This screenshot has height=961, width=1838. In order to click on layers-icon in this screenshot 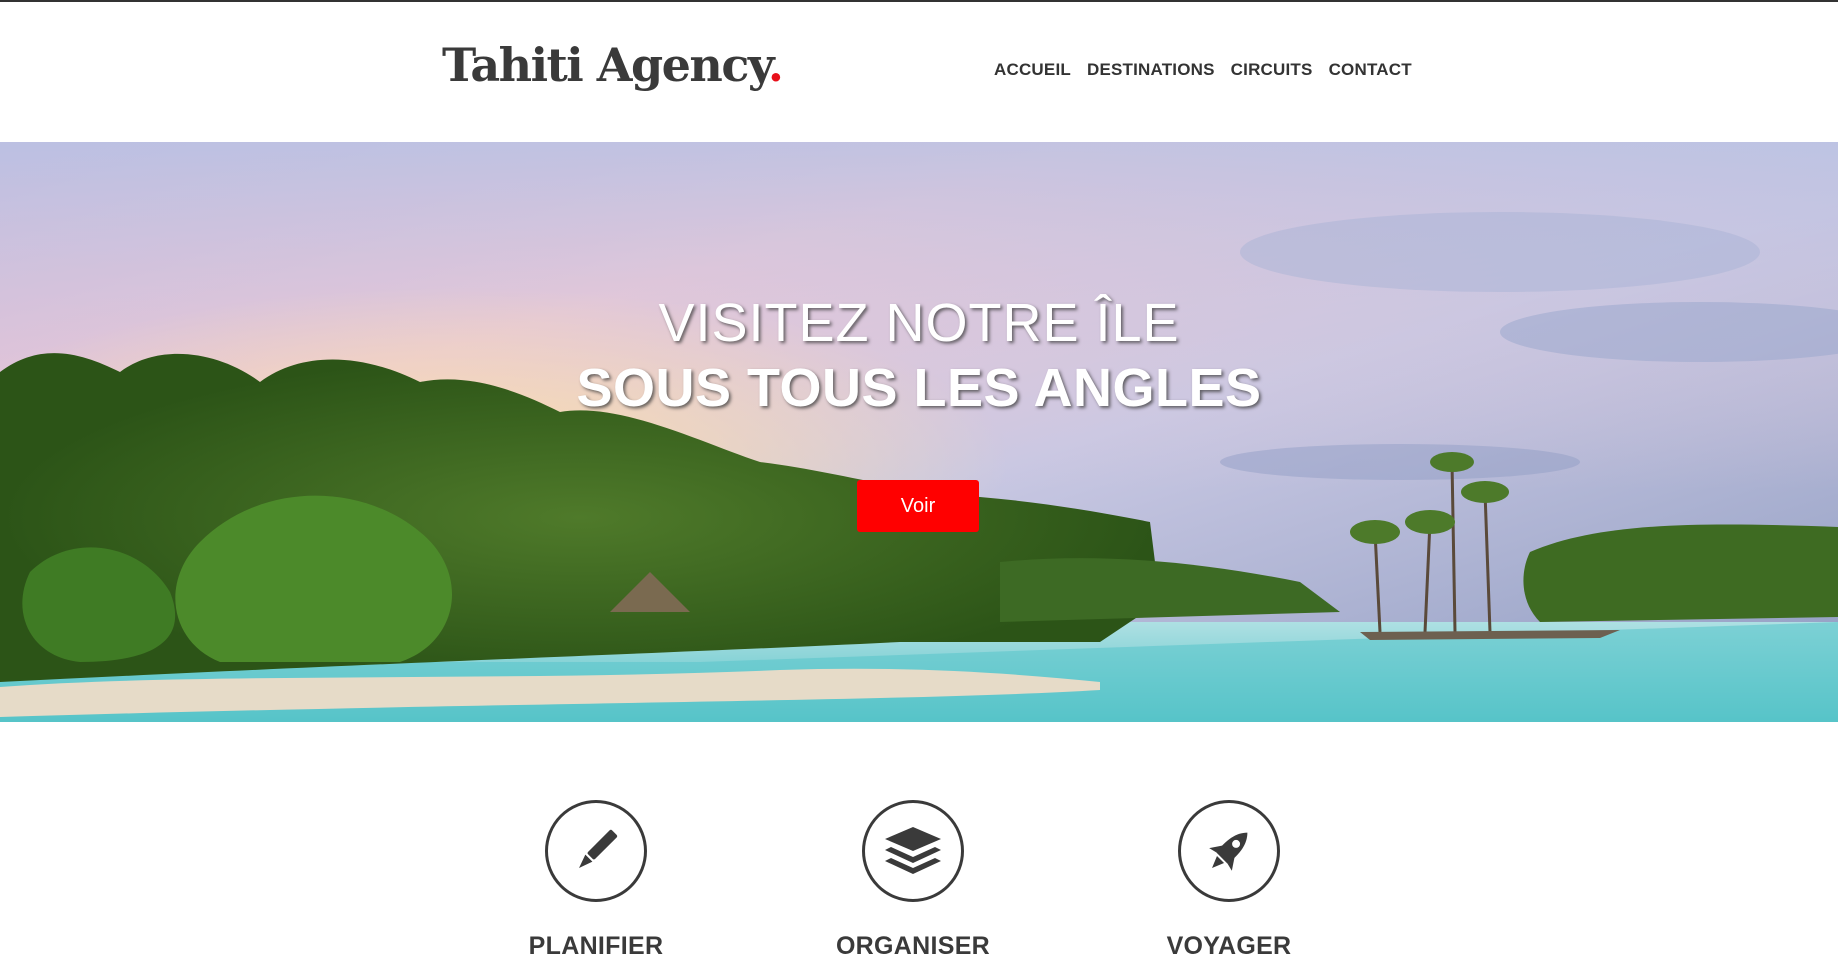, I will do `click(913, 850)`.